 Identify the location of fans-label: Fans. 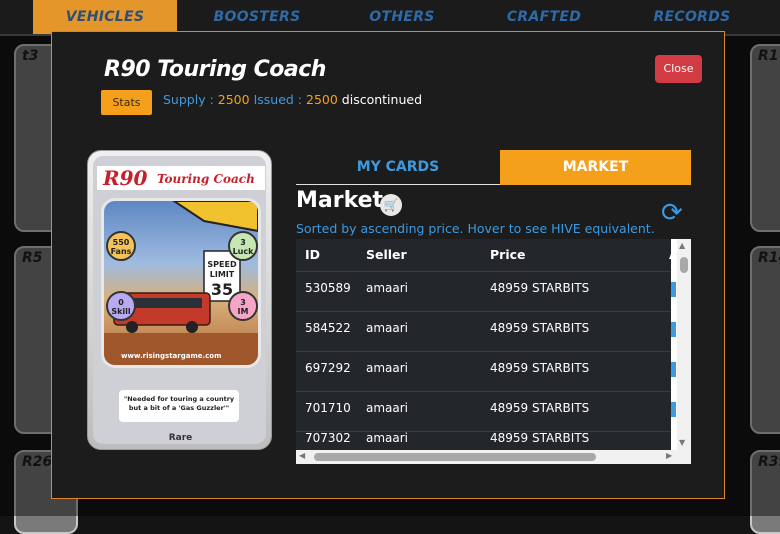
(121, 251).